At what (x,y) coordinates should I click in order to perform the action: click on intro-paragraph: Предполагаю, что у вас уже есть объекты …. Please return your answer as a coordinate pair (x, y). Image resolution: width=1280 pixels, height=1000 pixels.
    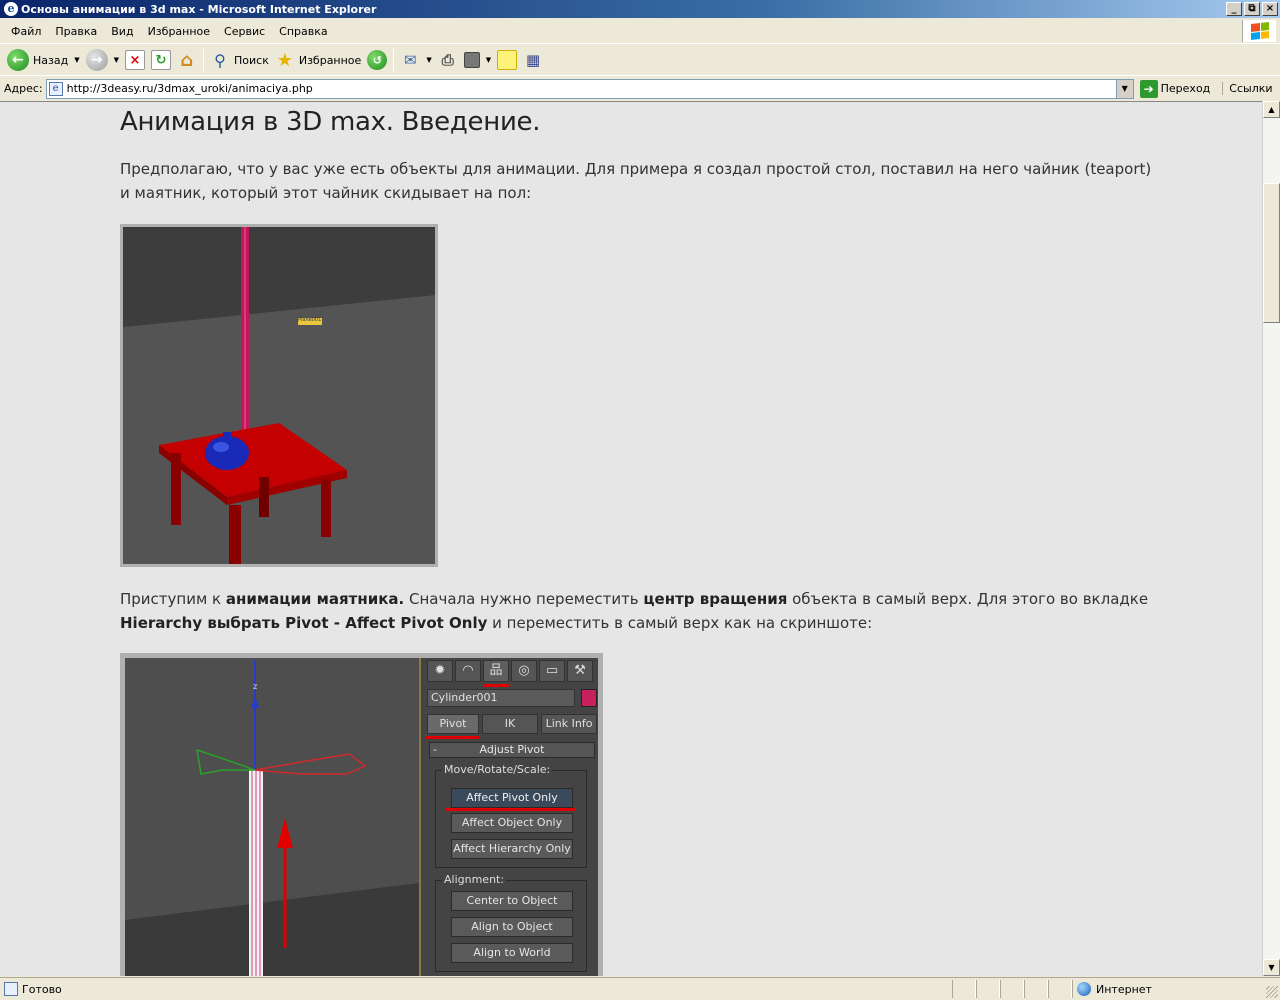
    Looking at the image, I should click on (636, 181).